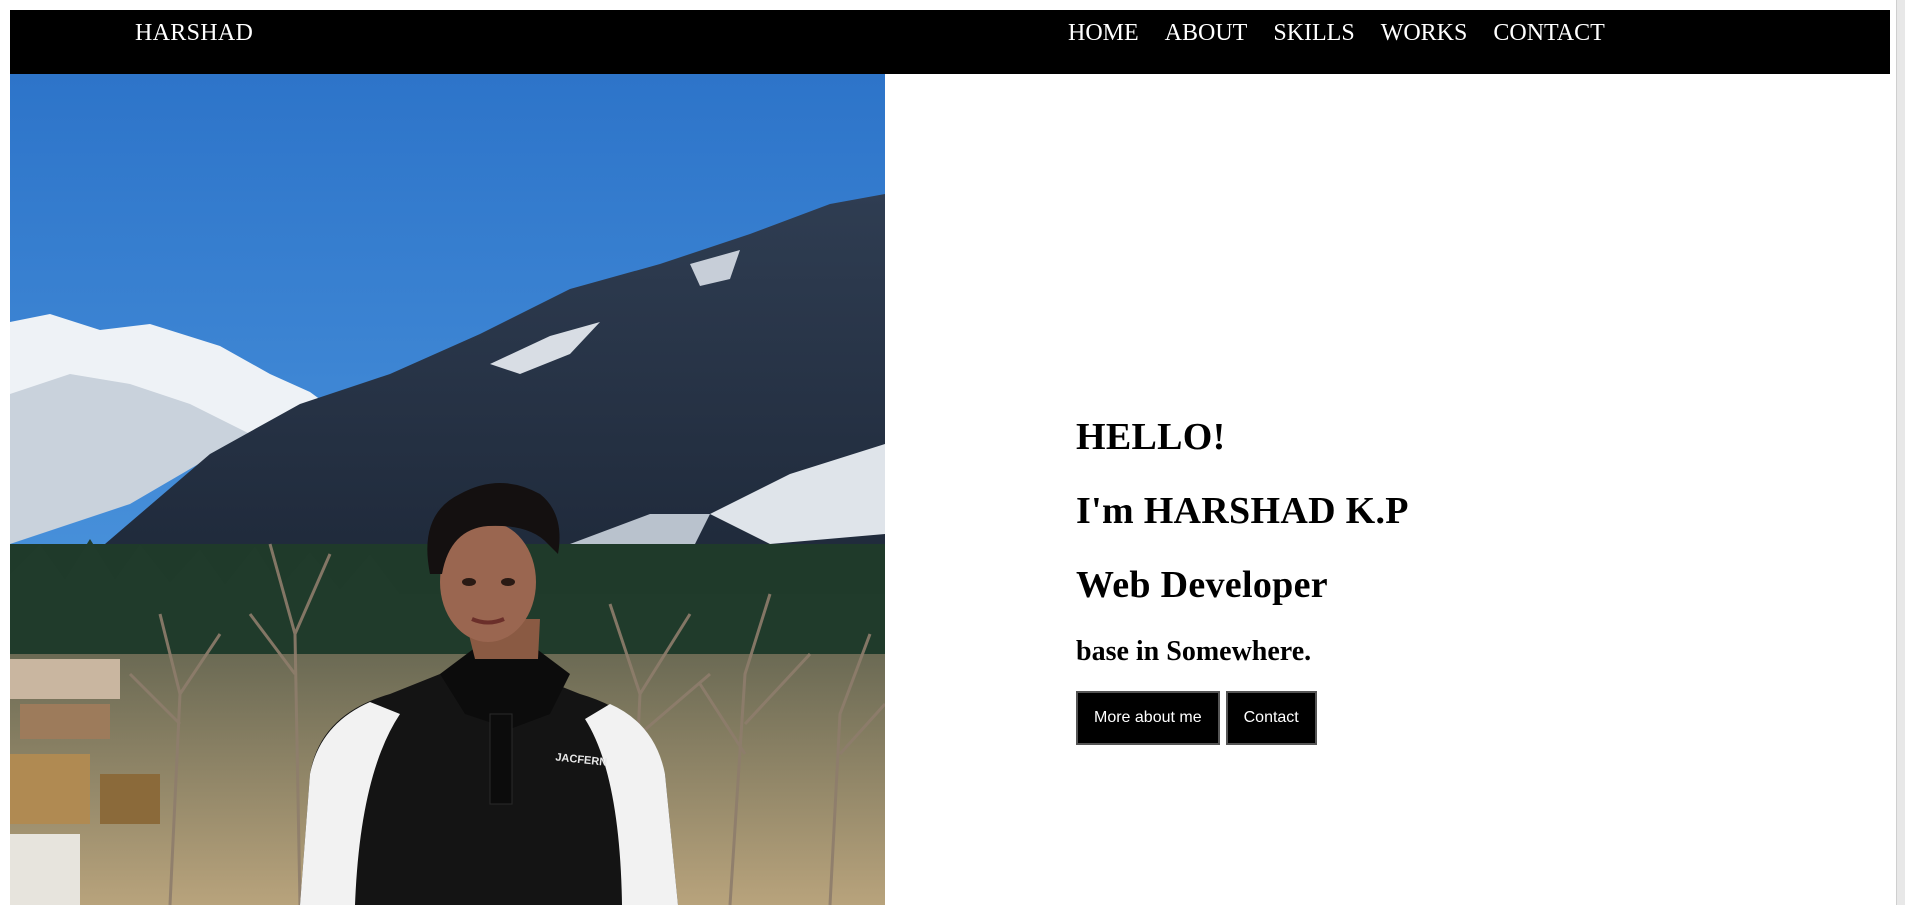 The height and width of the screenshot is (905, 1905). I want to click on nav-contact-link: CONTACT, so click(1548, 33).